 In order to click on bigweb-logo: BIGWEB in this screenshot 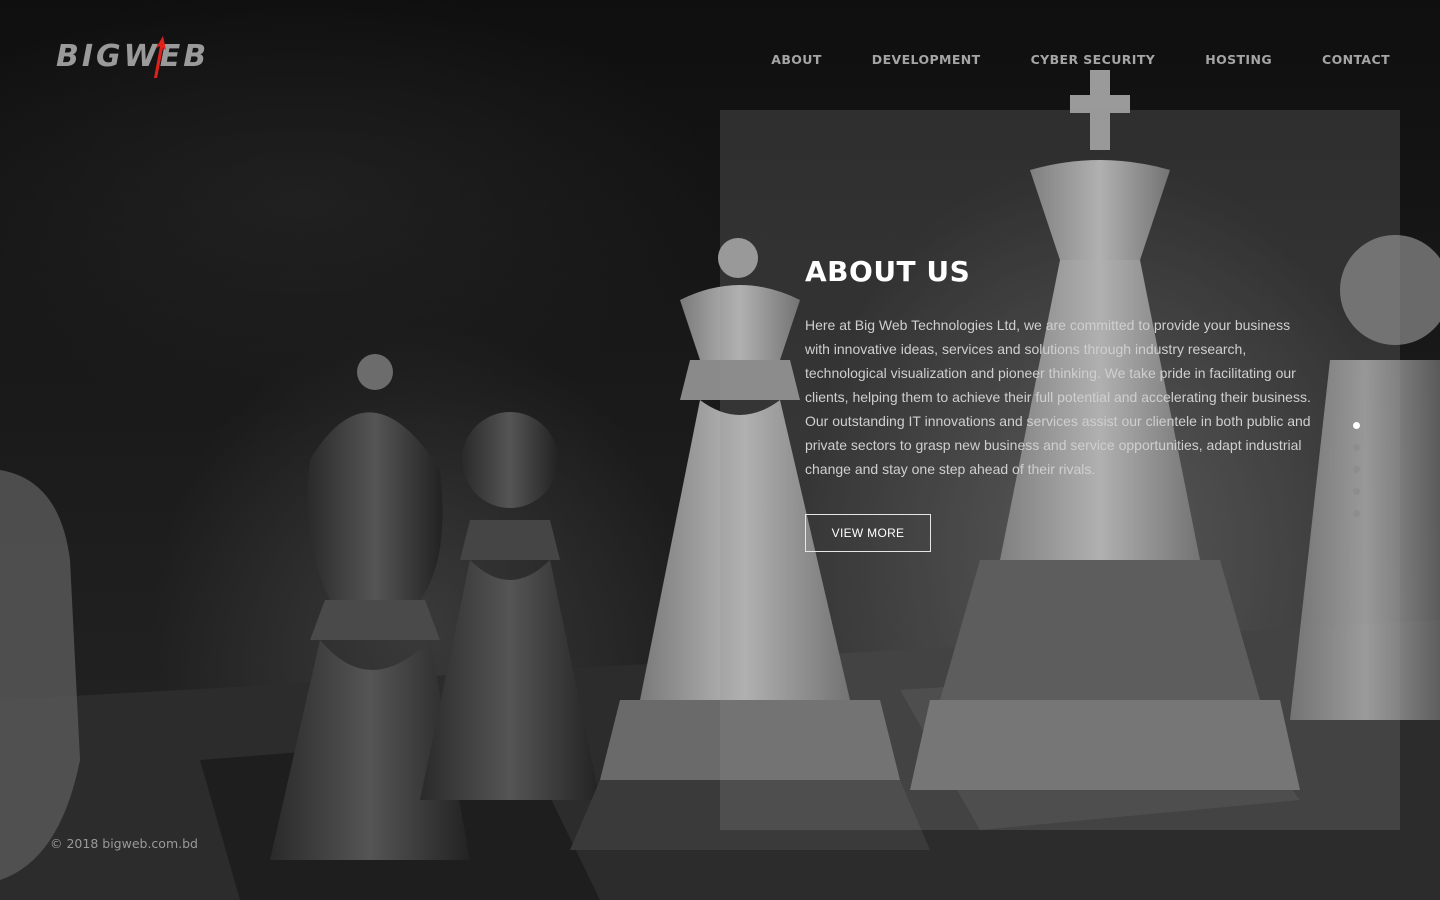, I will do `click(133, 57)`.